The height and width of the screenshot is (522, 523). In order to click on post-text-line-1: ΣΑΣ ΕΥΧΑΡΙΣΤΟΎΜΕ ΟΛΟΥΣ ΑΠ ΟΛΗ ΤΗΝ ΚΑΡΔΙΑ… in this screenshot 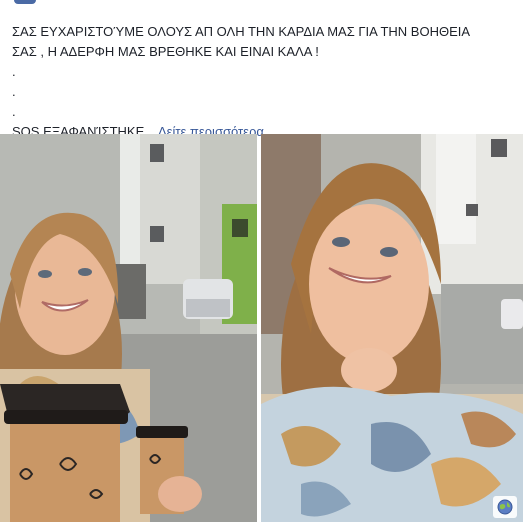, I will do `click(241, 31)`.